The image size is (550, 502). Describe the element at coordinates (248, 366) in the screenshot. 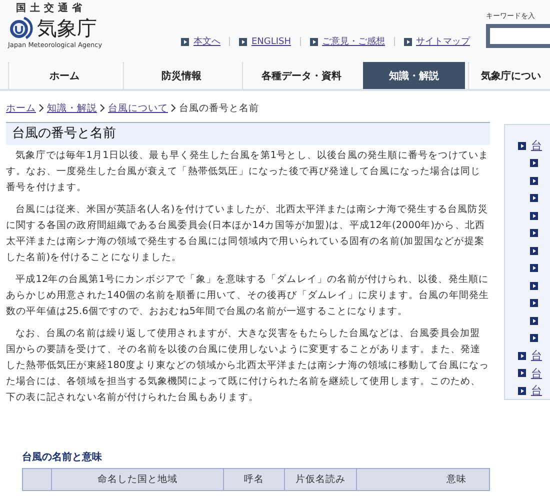

I see `paragraph: なお、台風の名前は繰り返して使用されますが、大きな災害をもたらした台風などは、台風委員会加盟国からの要請を受けて、その名前を以後の台風に使用しないように変更することがあります。また、発達した熱帯低気圧が東経180度より東などの領域から北西太平洋または南シナ海の領域に移動して台風になった場合には、各領域を担当する気象機関によって既に付けられた名前を継続して使用します。このため、下の表に記されない名前が付けられた台風もあります。` at that location.